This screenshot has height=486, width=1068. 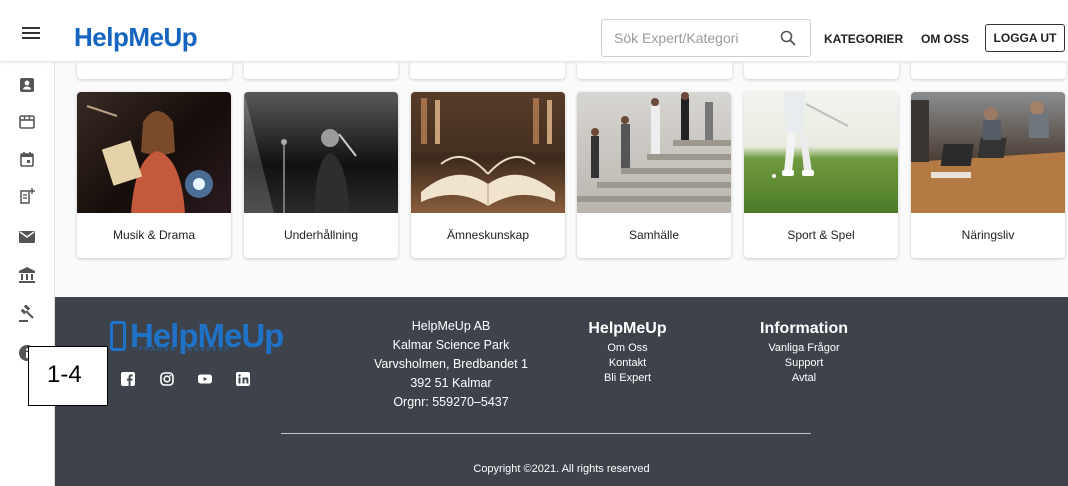 What do you see at coordinates (27, 196) in the screenshot?
I see `post-add-icon` at bounding box center [27, 196].